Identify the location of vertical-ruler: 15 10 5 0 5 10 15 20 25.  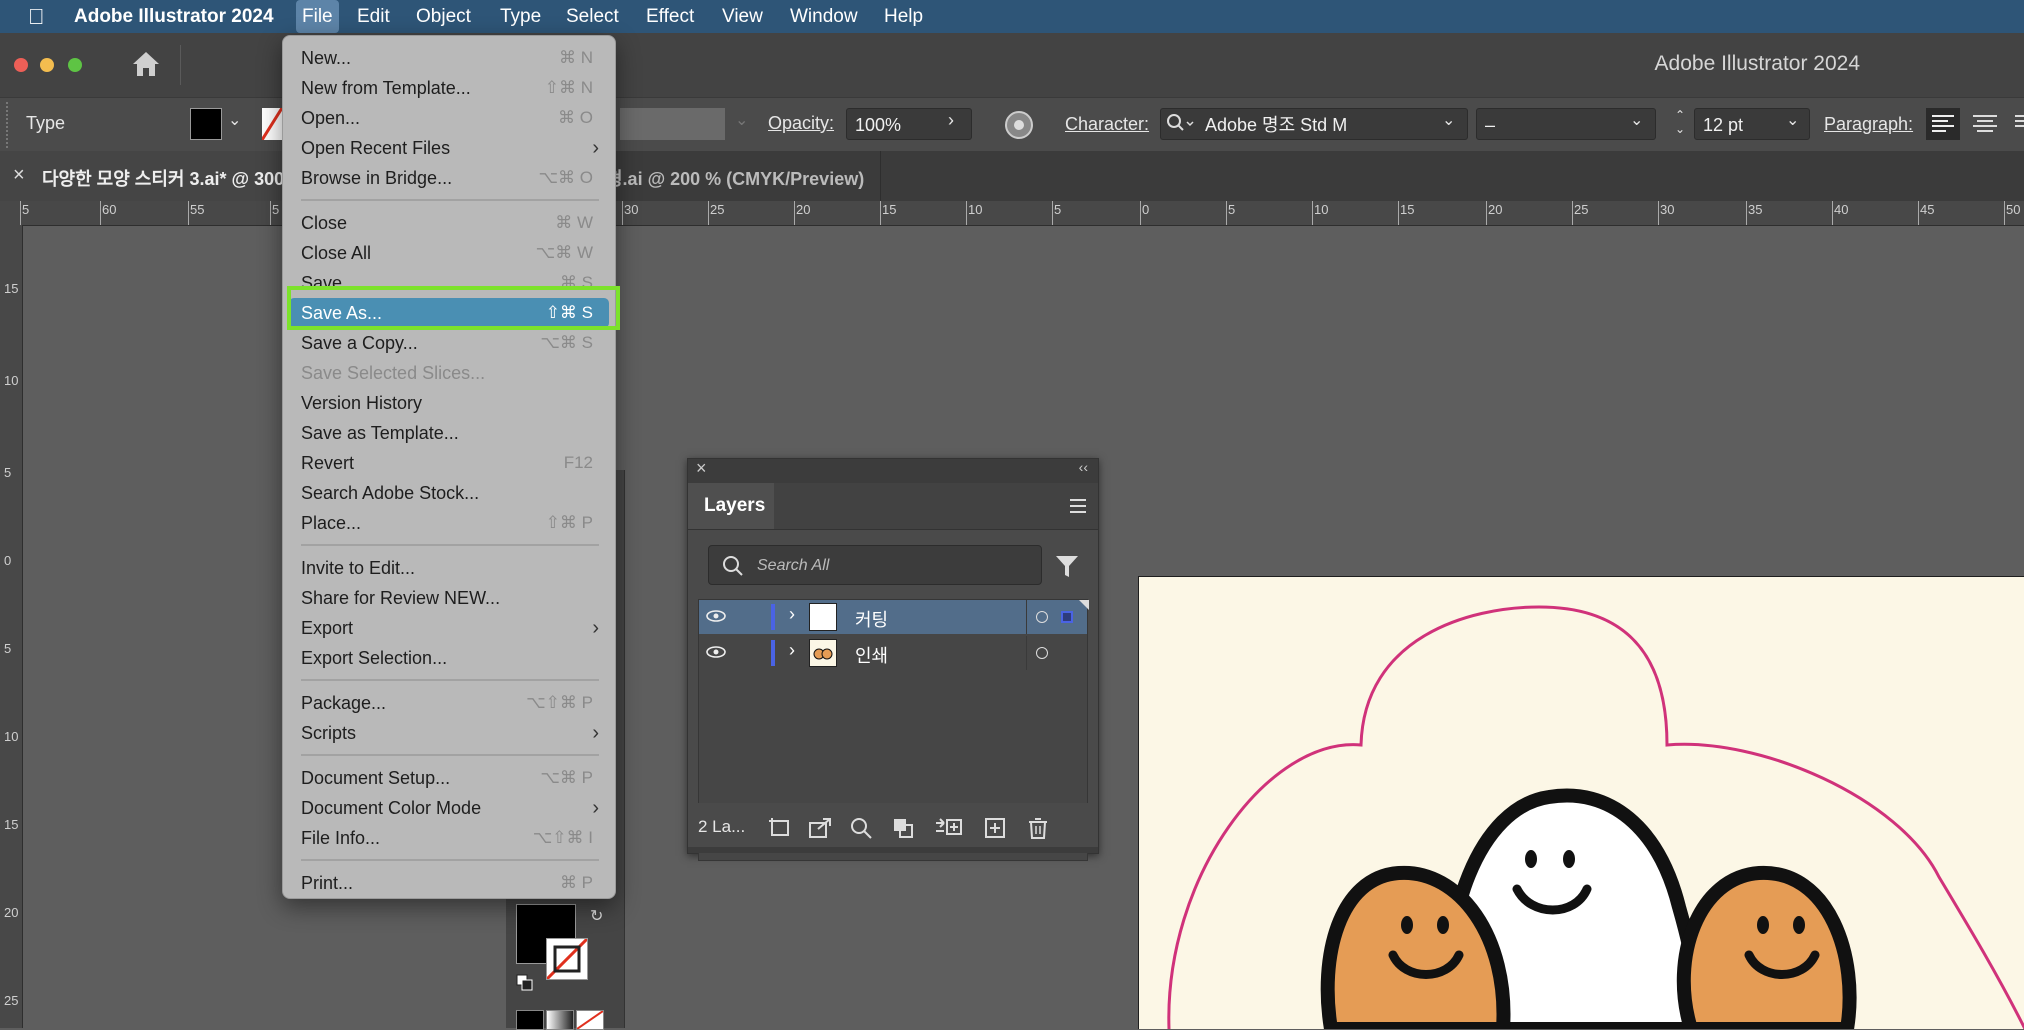
(11, 626).